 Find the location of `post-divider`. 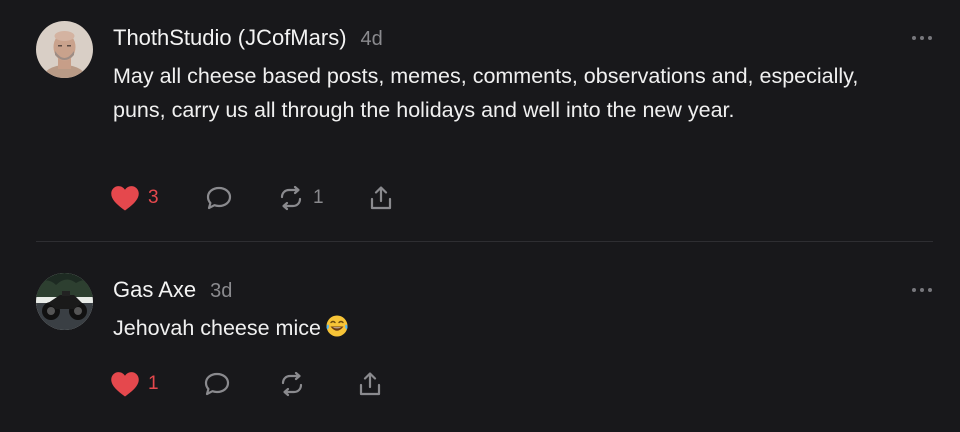

post-divider is located at coordinates (484, 241).